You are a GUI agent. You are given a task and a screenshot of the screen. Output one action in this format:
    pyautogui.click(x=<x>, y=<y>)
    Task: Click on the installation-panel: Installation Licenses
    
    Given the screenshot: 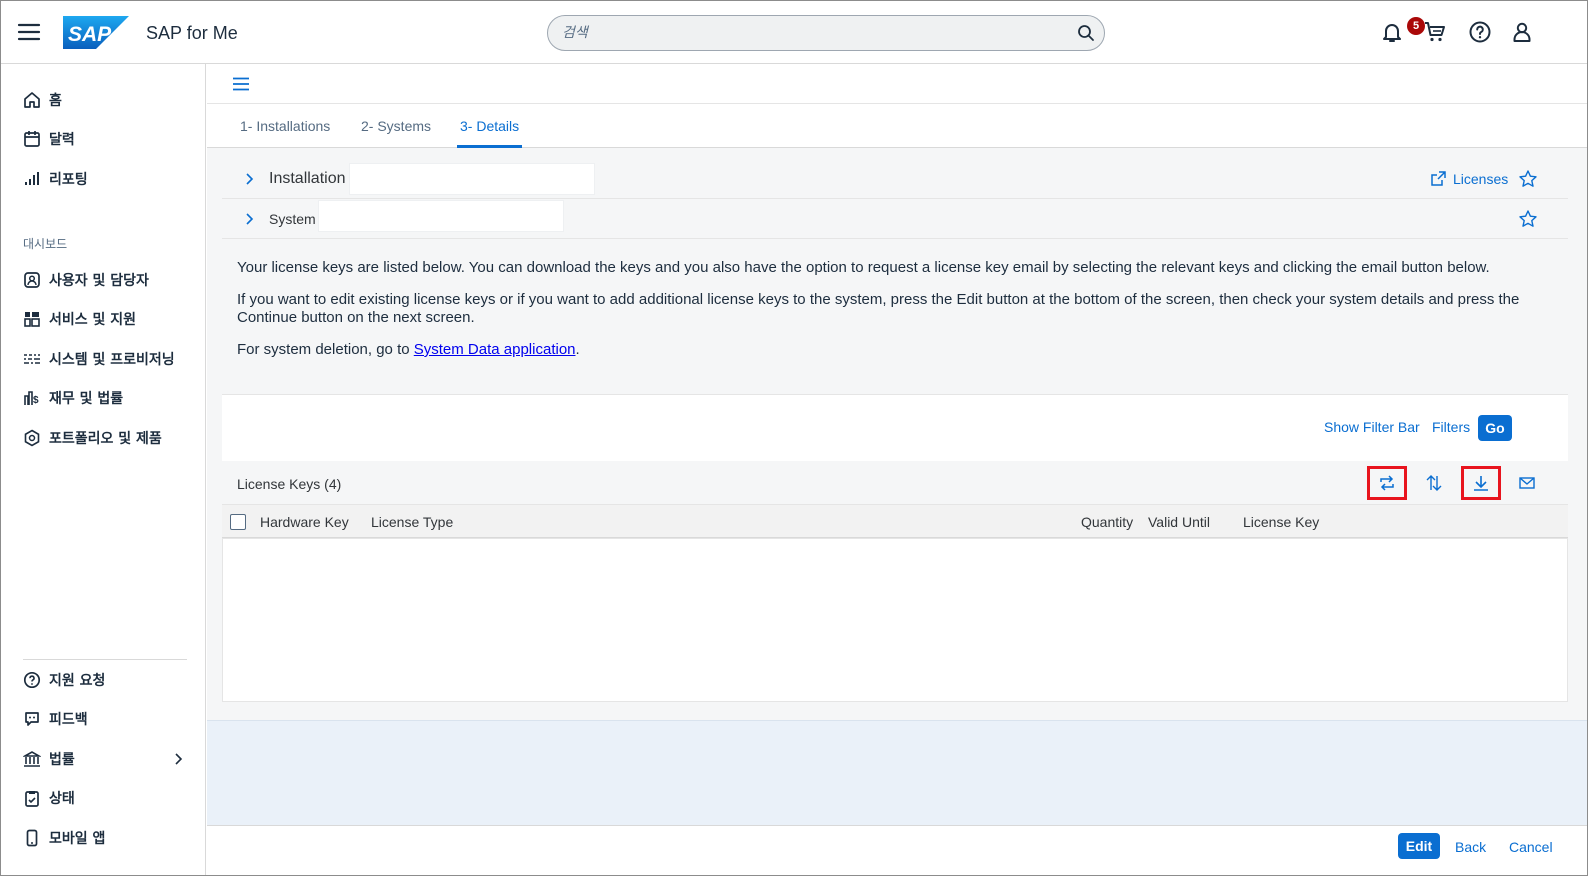 What is the action you would take?
    pyautogui.click(x=895, y=179)
    